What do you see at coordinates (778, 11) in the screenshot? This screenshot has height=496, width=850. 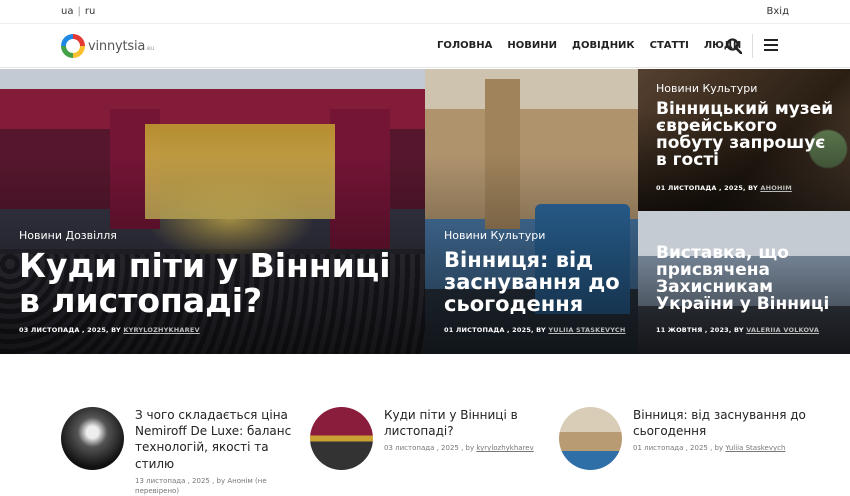 I see `login-link: Вхід` at bounding box center [778, 11].